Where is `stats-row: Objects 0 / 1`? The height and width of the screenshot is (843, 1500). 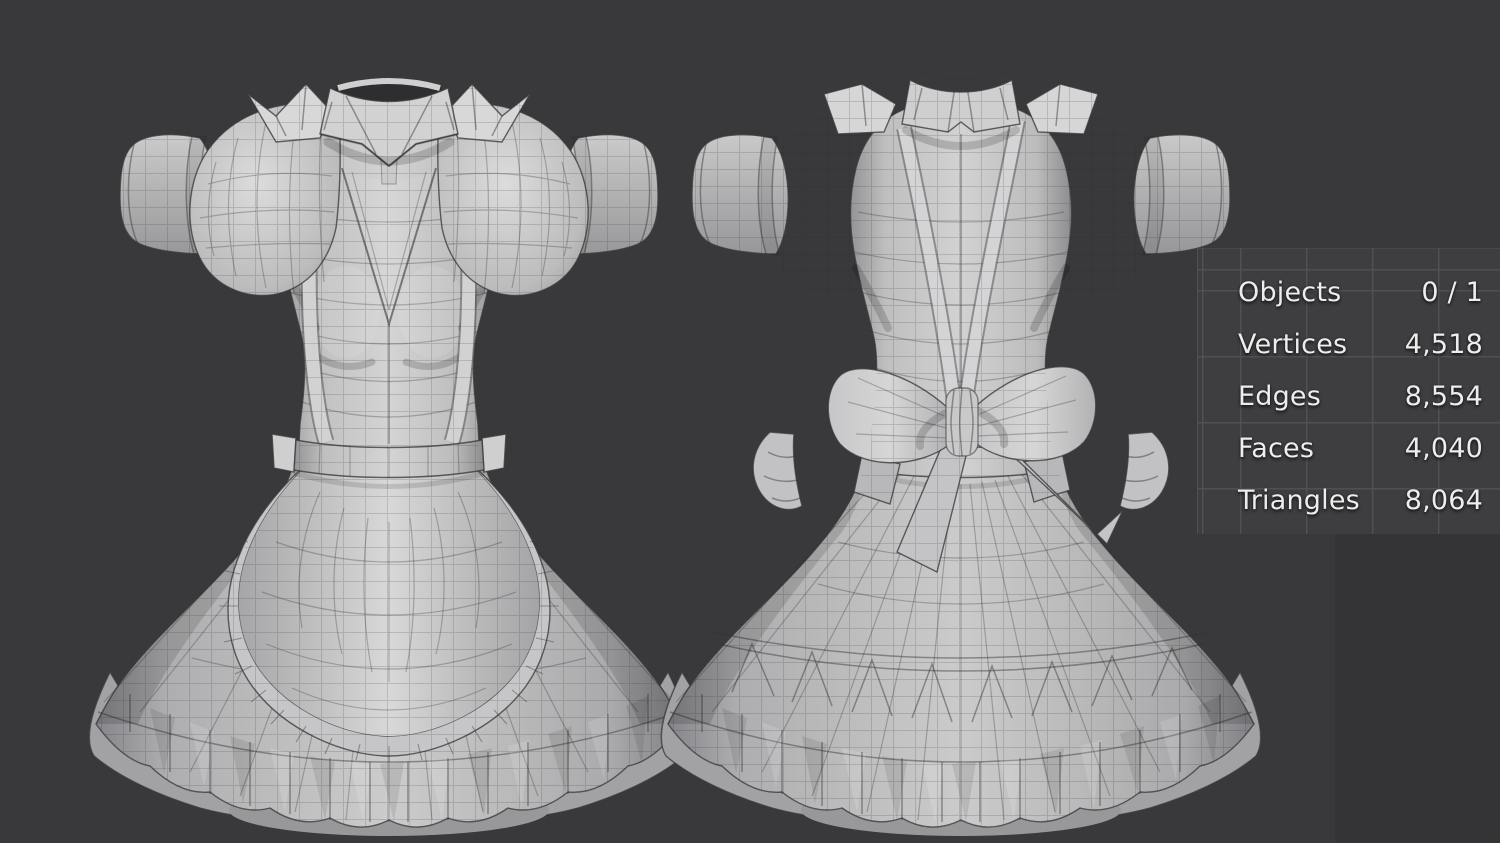 stats-row: Objects 0 / 1 is located at coordinates (1349, 292).